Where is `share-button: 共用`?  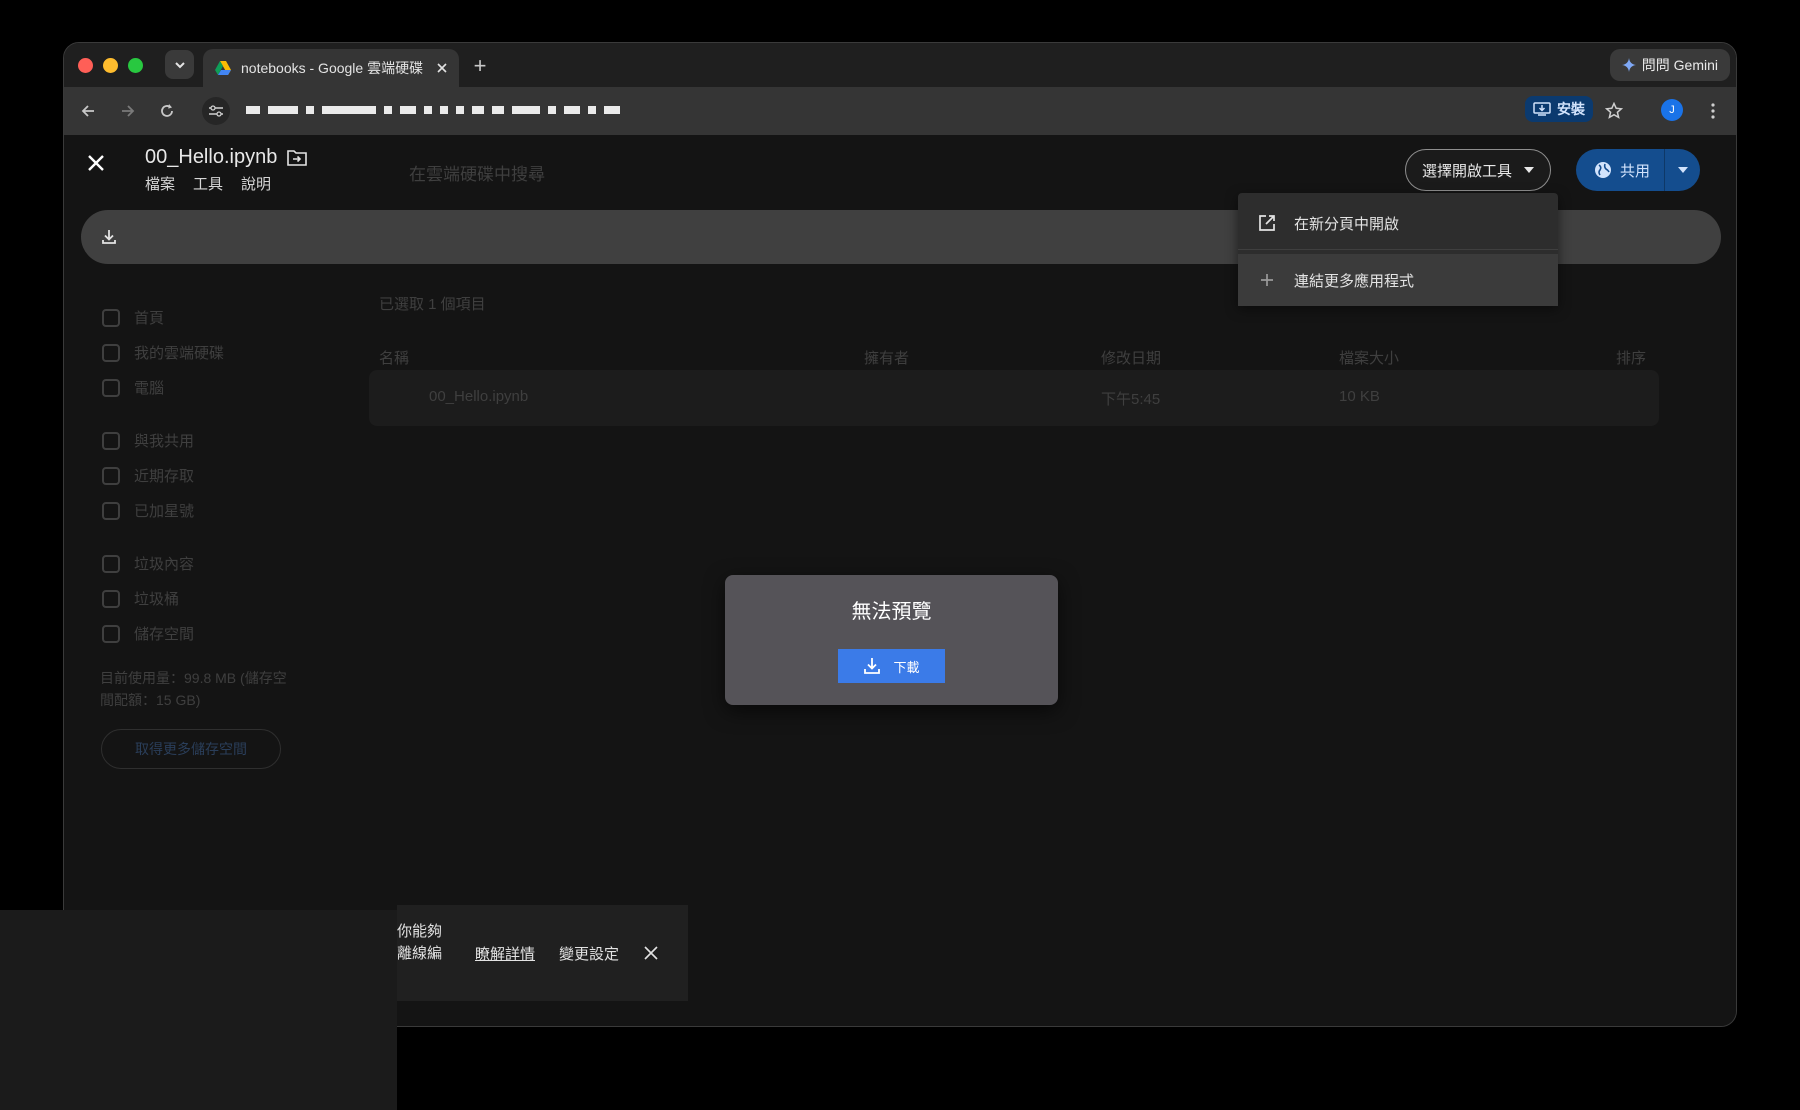
share-button: 共用 is located at coordinates (1620, 170).